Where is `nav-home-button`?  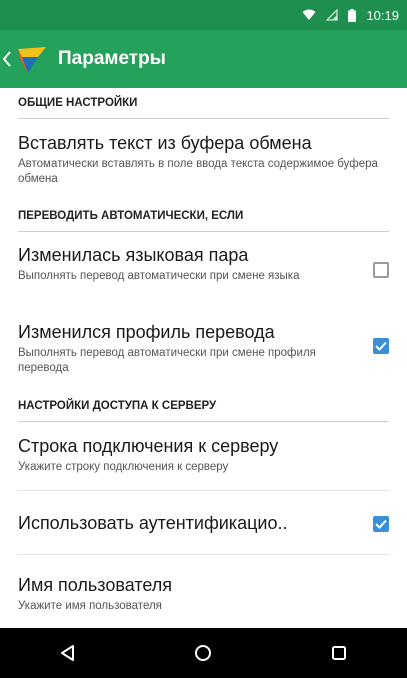
nav-home-button is located at coordinates (203, 653).